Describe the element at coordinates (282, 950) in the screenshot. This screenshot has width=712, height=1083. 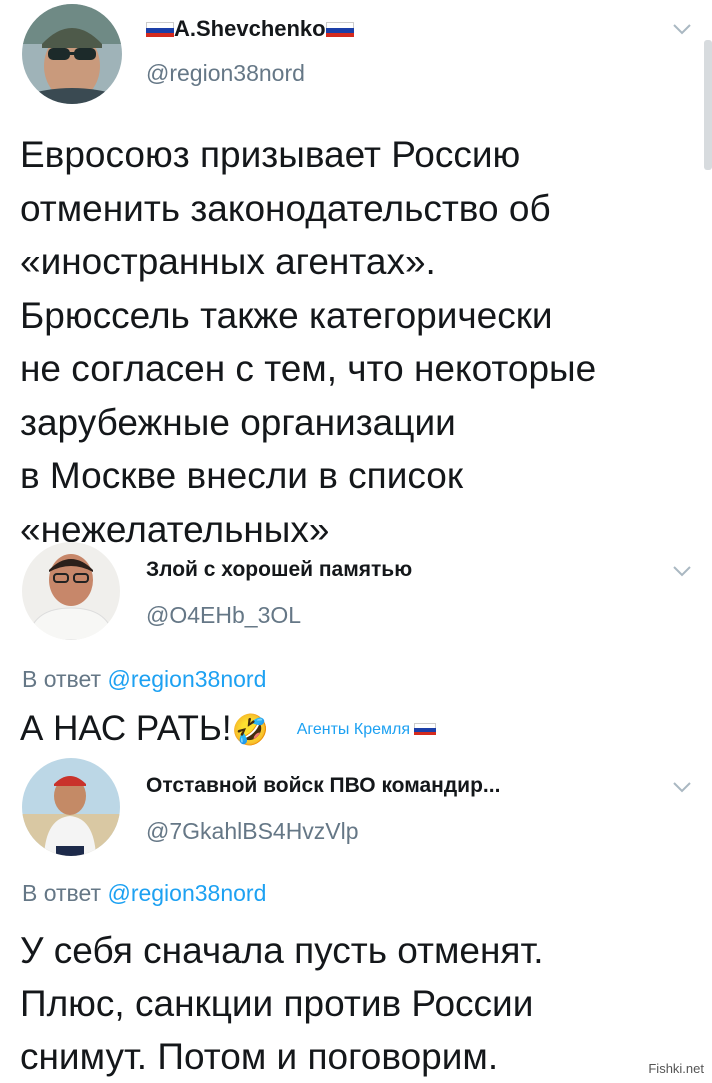
I see `tweet-line: У себя сначала пусть отменят.` at that location.